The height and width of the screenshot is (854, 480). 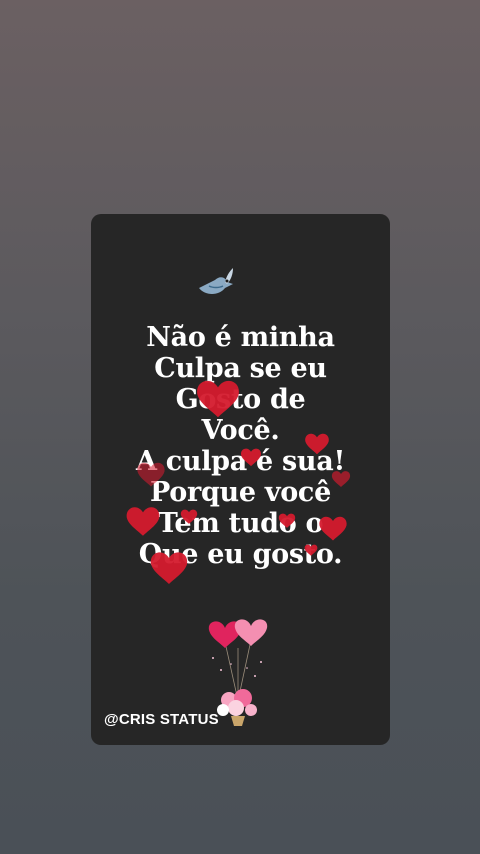 I want to click on quote-line: Você., so click(x=240, y=430).